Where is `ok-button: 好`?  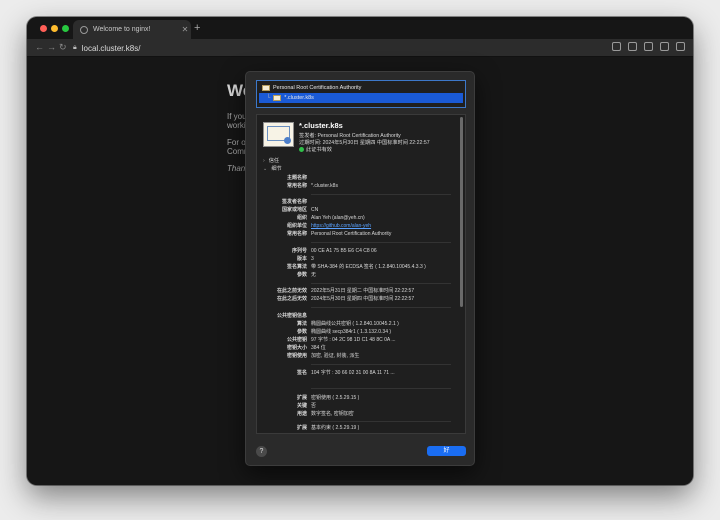 ok-button: 好 is located at coordinates (446, 451).